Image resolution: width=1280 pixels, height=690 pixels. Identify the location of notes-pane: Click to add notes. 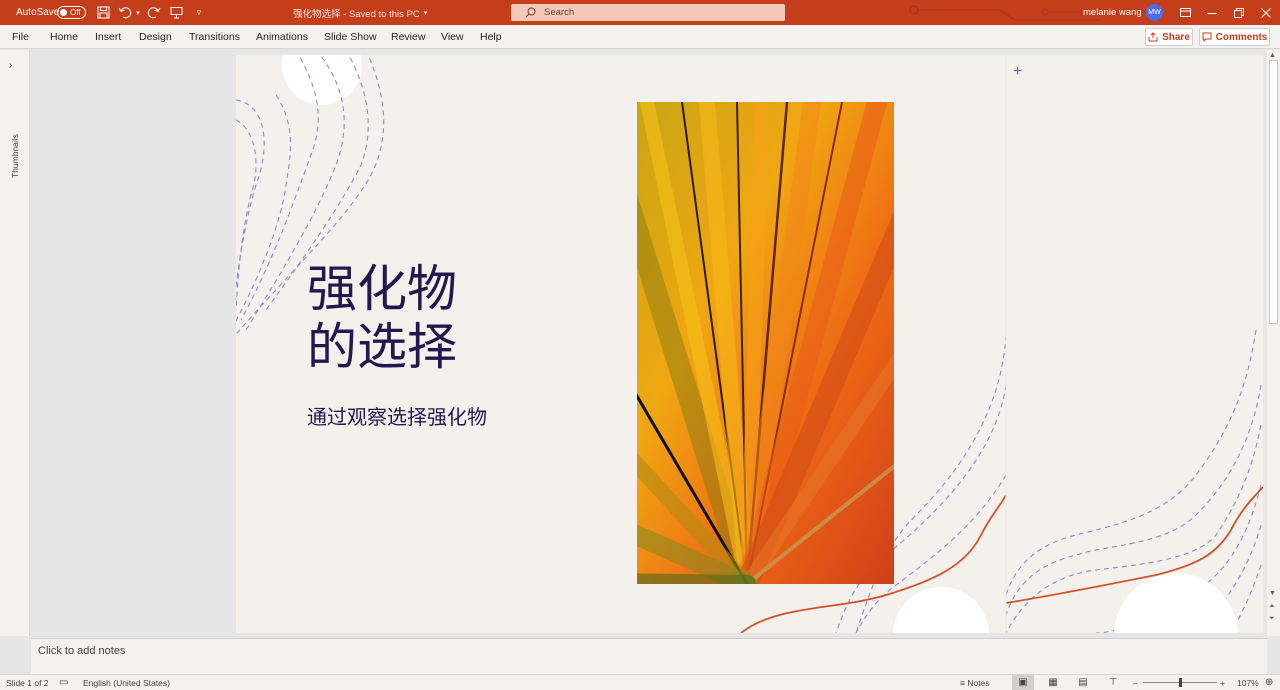
(649, 656).